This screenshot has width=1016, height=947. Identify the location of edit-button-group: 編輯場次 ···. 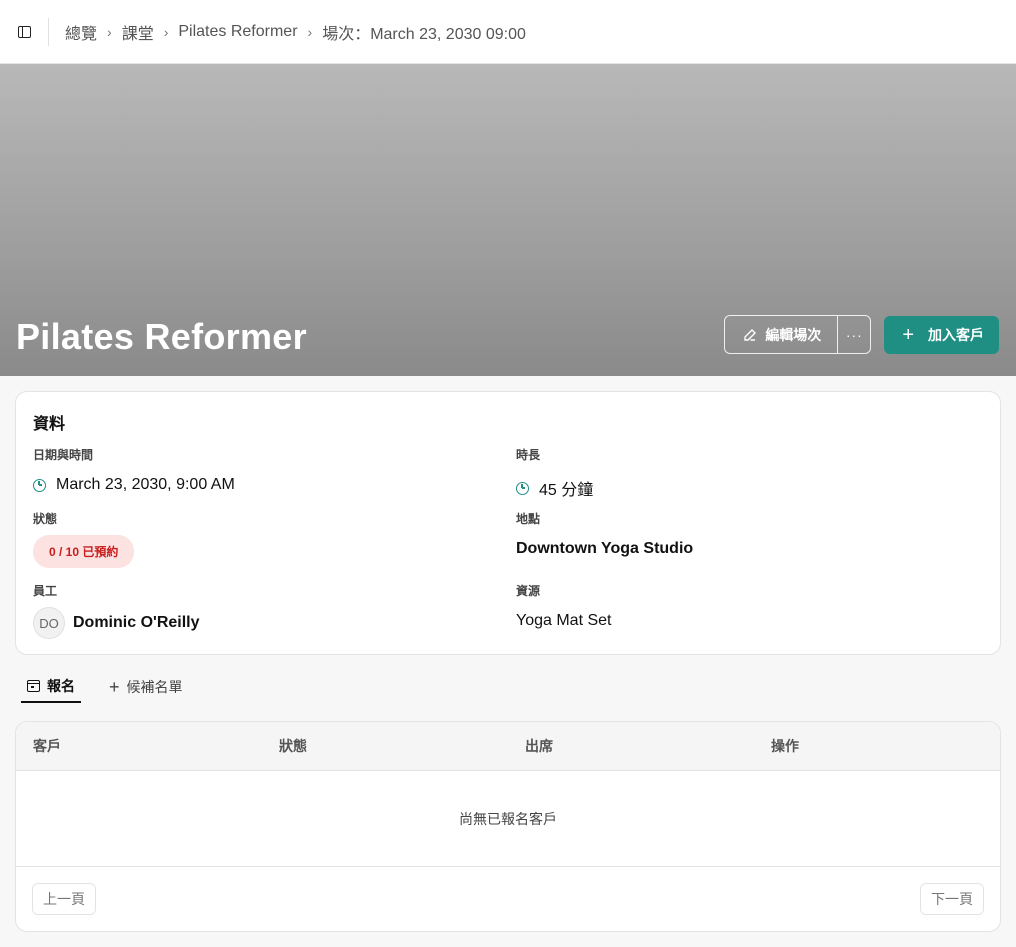
(798, 334).